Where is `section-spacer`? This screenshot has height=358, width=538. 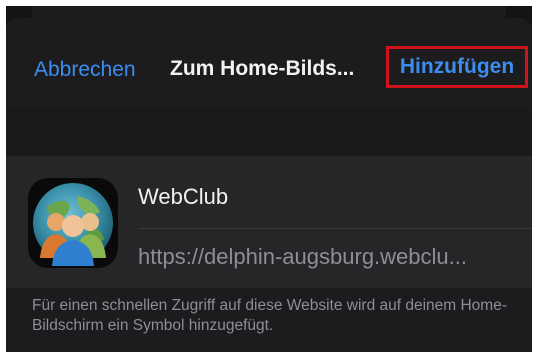
section-spacer is located at coordinates (269, 132).